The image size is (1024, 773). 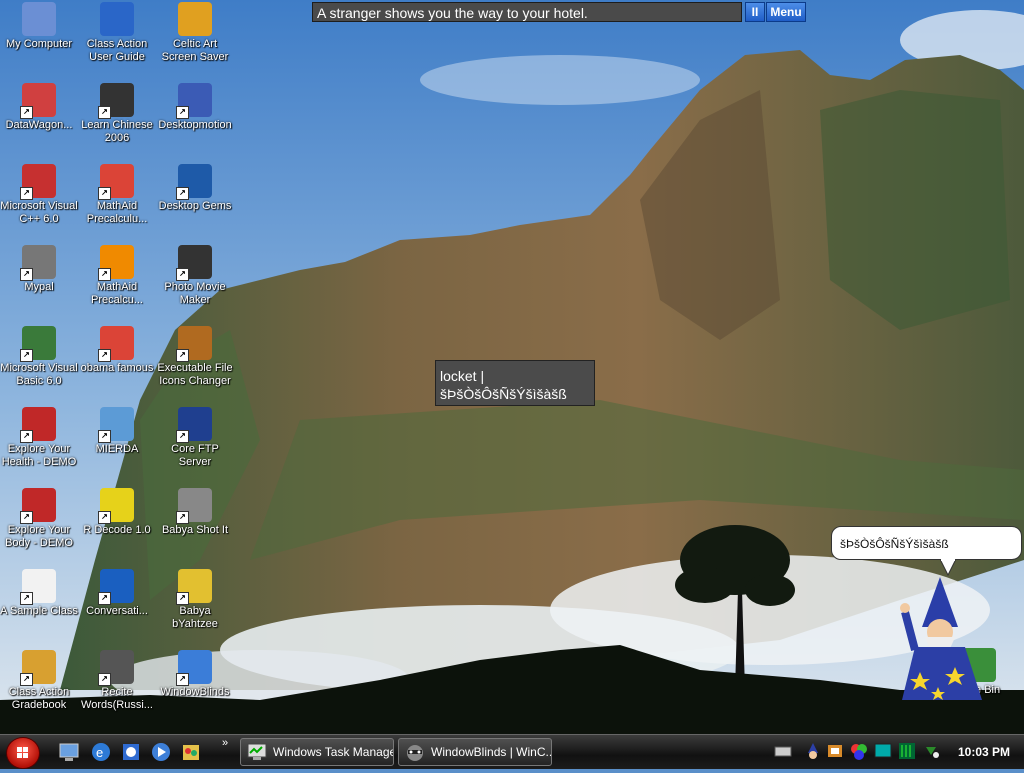 I want to click on windows-flag-icon, so click(x=195, y=19).